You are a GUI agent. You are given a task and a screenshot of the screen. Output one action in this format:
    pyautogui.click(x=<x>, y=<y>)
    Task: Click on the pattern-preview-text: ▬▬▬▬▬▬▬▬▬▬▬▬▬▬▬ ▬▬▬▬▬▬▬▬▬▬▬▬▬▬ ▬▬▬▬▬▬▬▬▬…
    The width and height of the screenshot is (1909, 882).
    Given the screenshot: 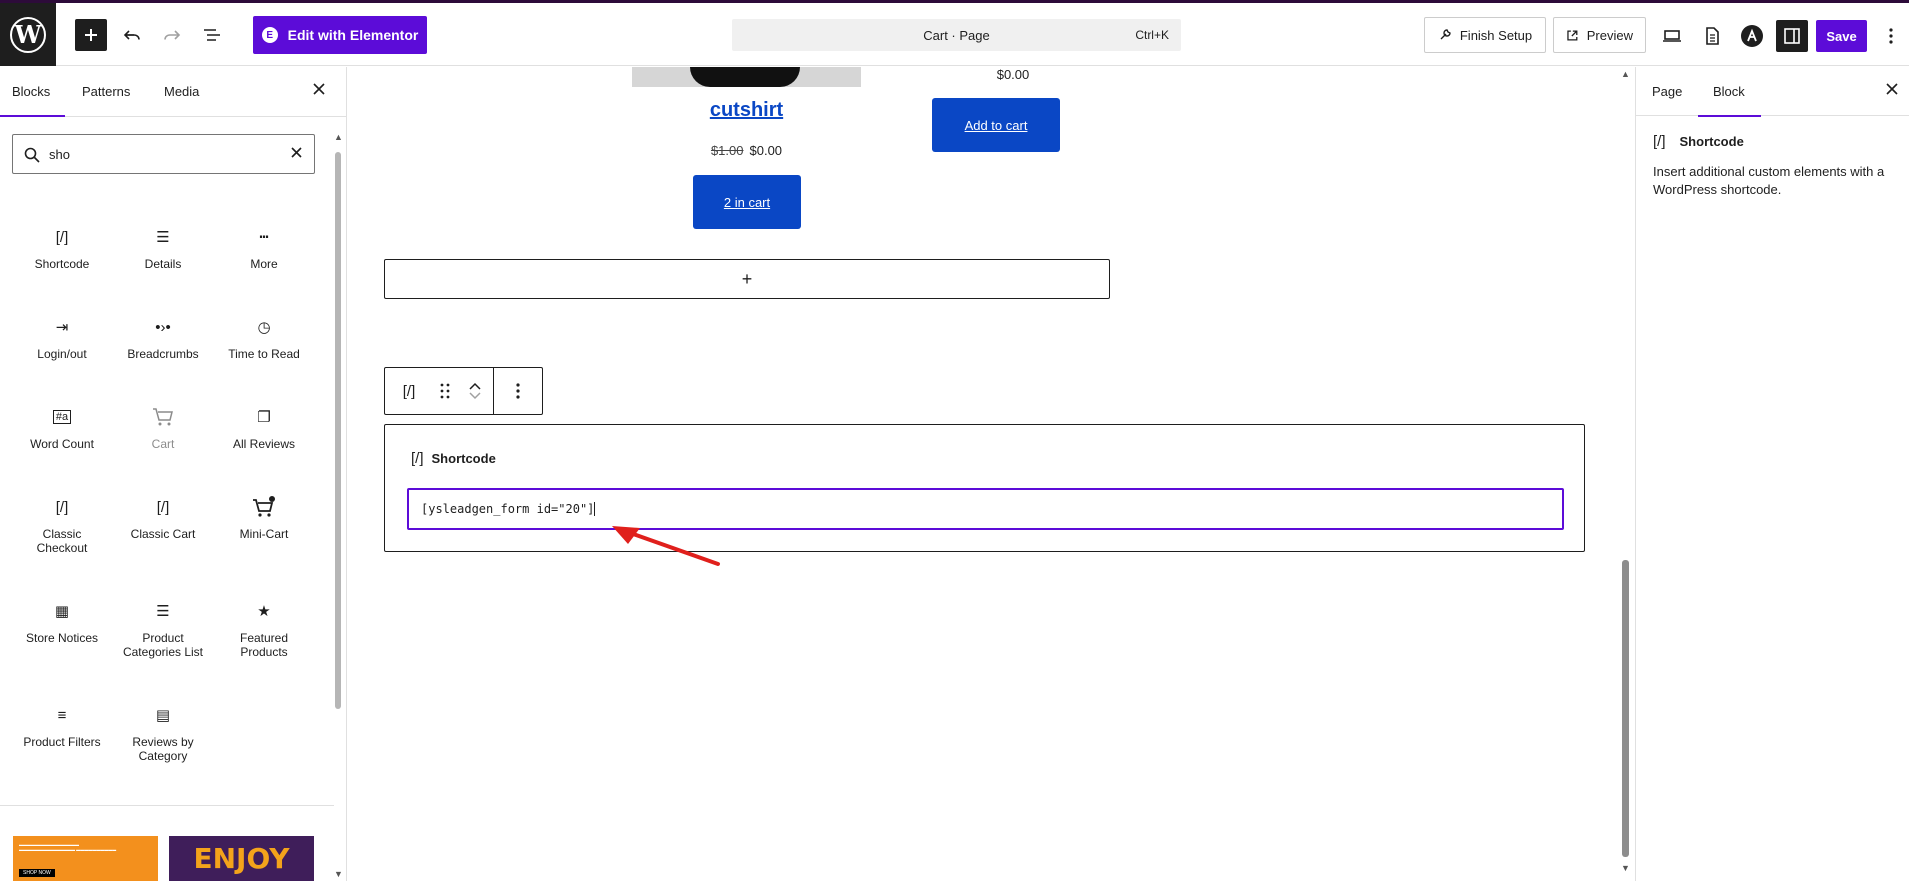 What is the action you would take?
    pyautogui.click(x=68, y=847)
    